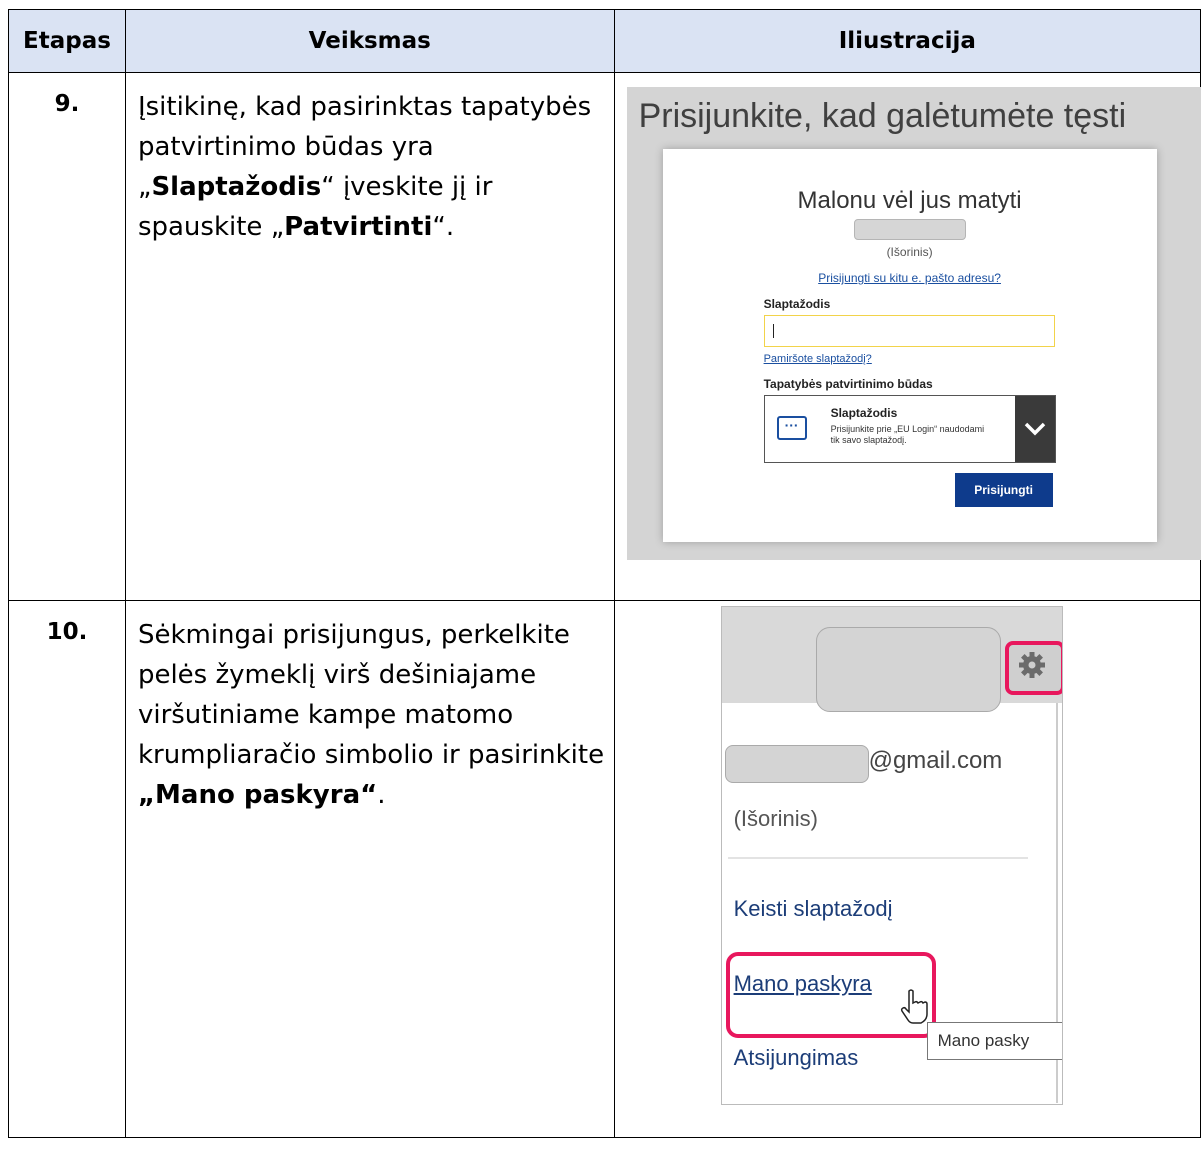 This screenshot has width=1201, height=1166. Describe the element at coordinates (369, 41) in the screenshot. I see `header-veiksmas: Veiksmas` at that location.